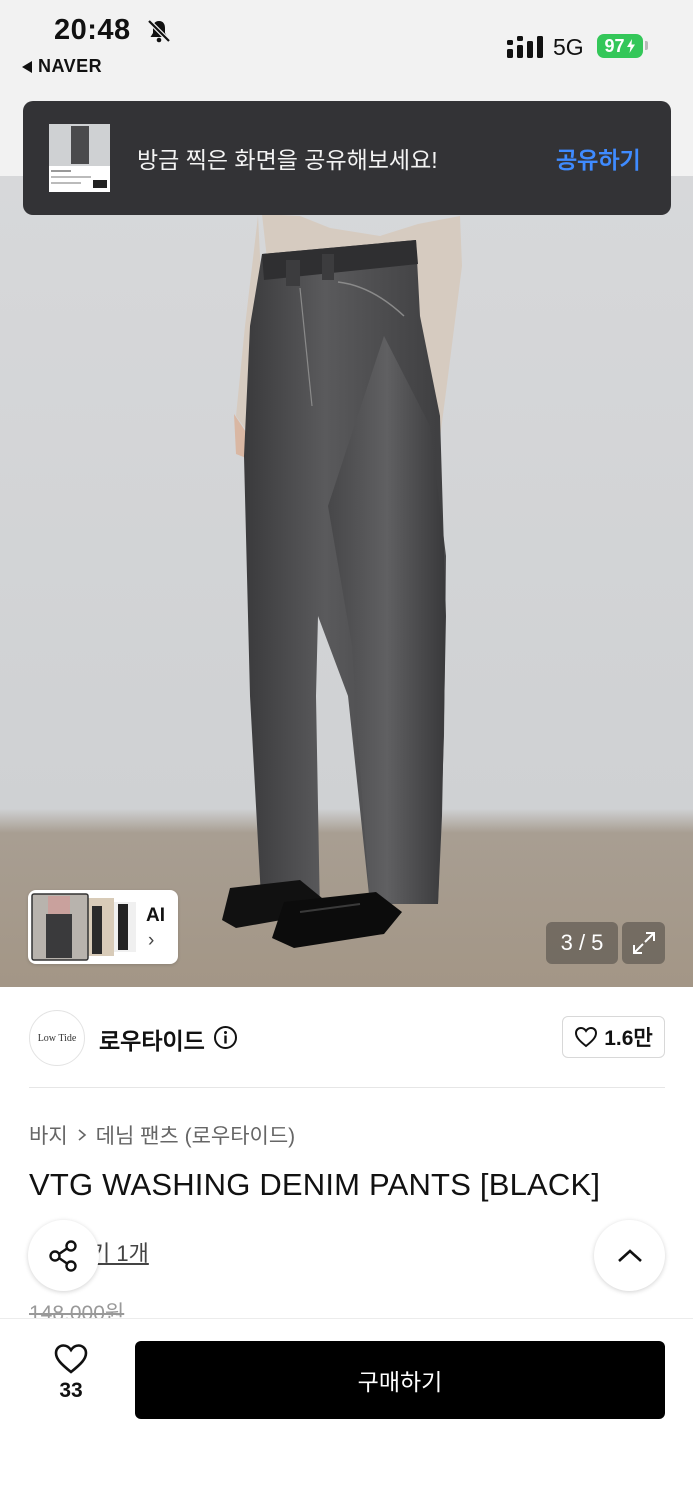 This screenshot has width=693, height=1500. What do you see at coordinates (57, 1038) in the screenshot?
I see `brand-logo: Low Tide` at bounding box center [57, 1038].